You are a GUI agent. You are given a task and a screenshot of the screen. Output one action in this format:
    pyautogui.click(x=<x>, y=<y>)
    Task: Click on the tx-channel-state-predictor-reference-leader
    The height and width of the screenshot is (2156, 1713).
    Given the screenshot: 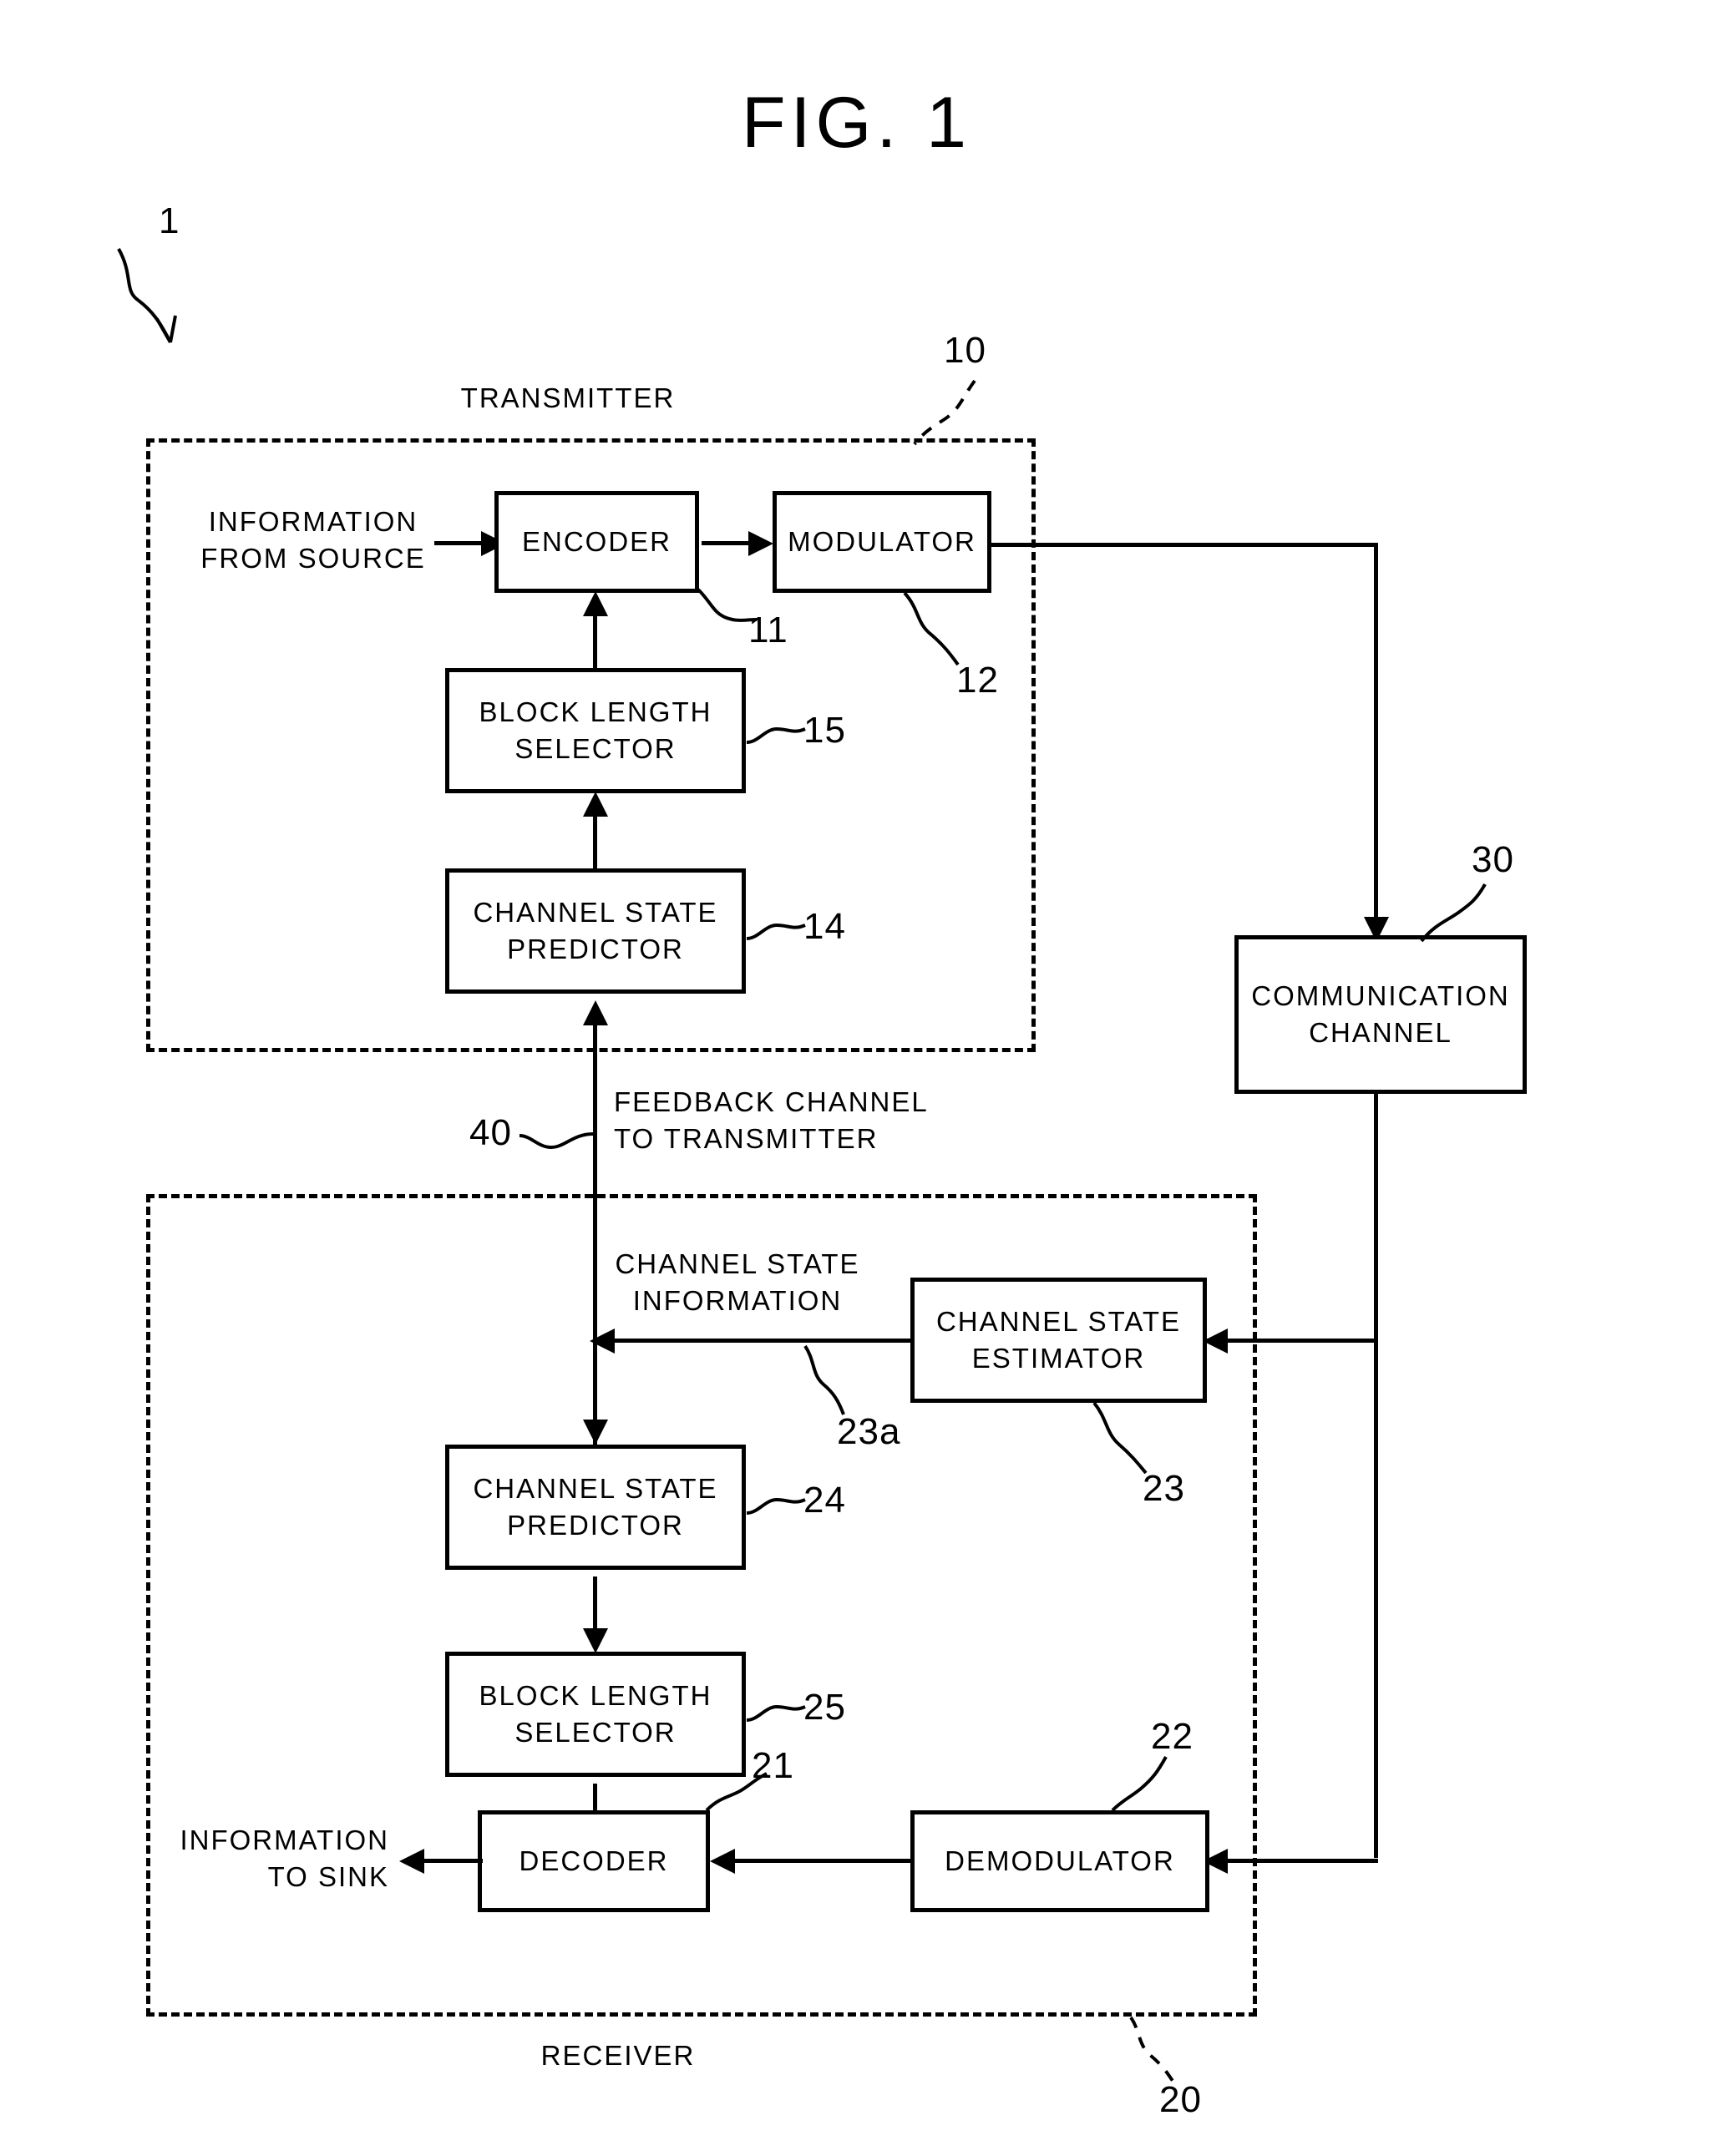 What is the action you would take?
    pyautogui.click(x=776, y=931)
    